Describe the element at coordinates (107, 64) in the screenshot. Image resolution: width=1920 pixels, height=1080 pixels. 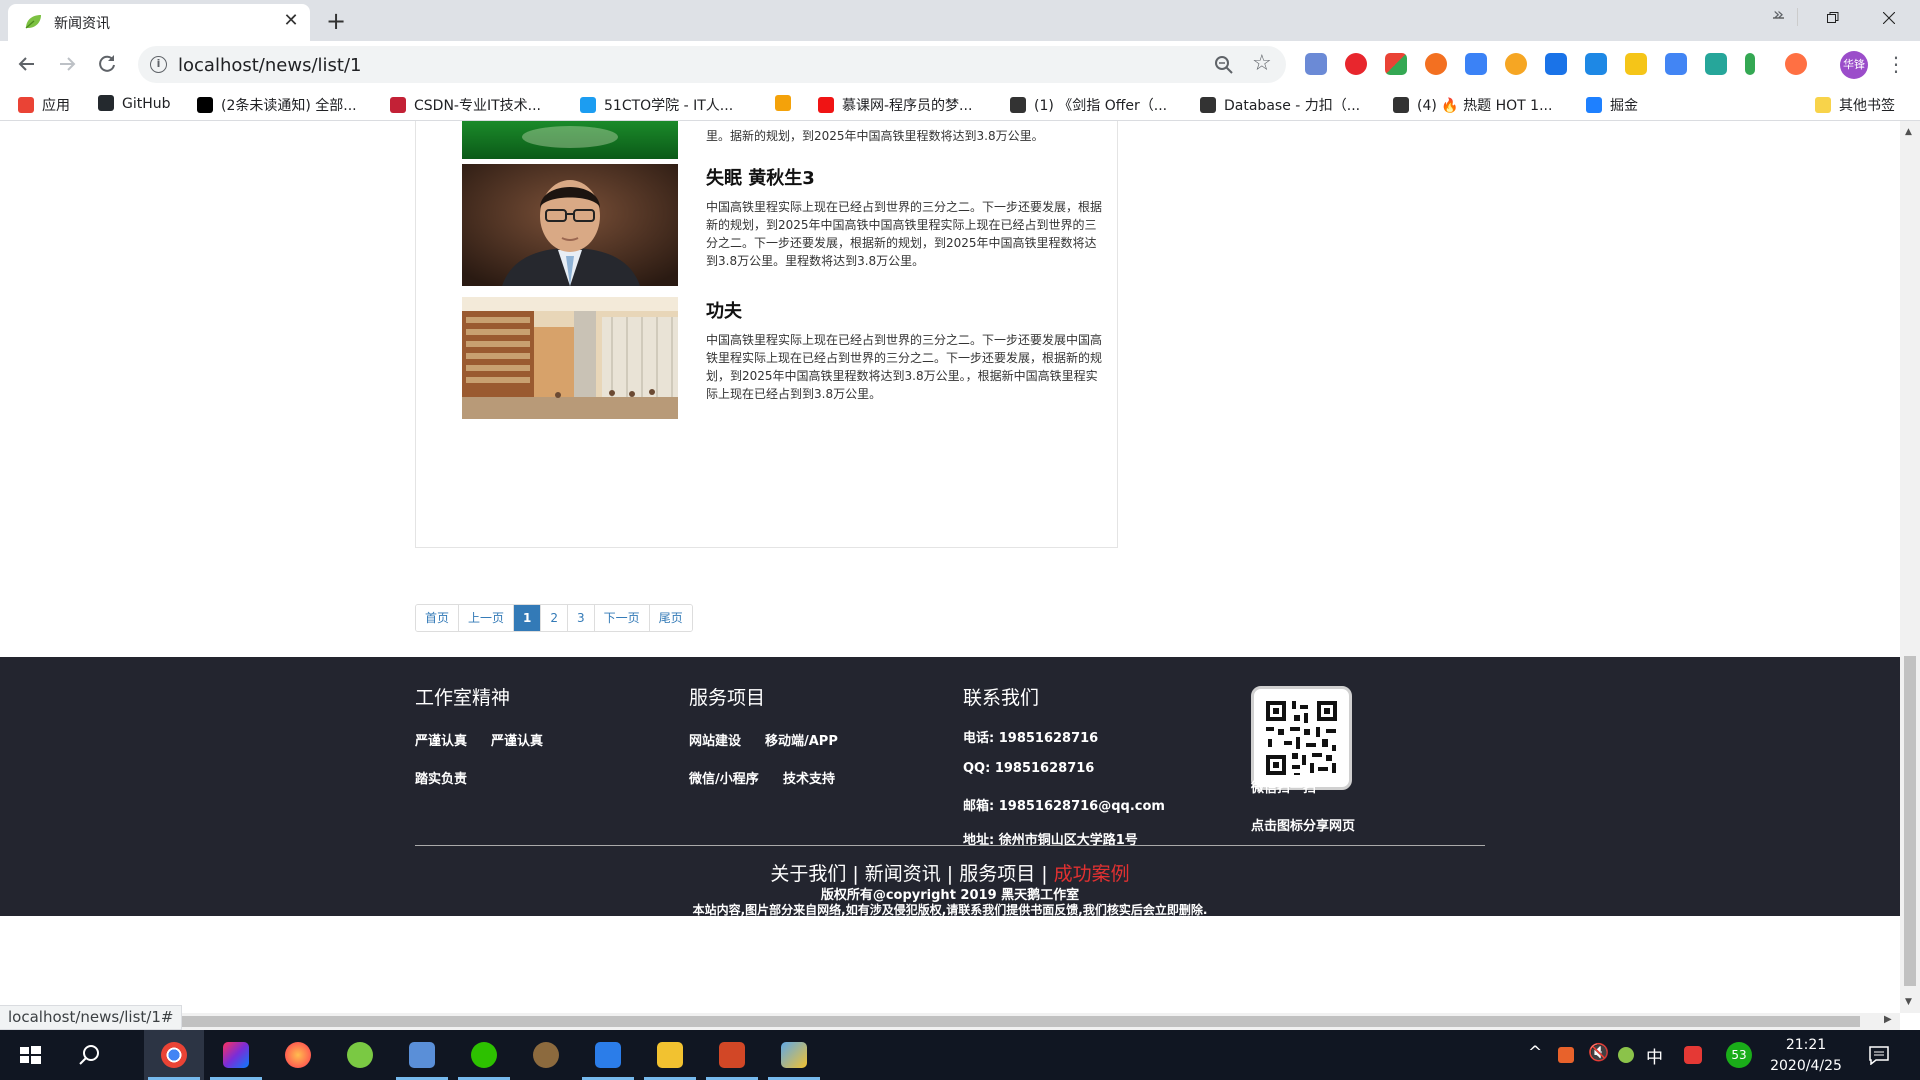
I see `reload-button` at that location.